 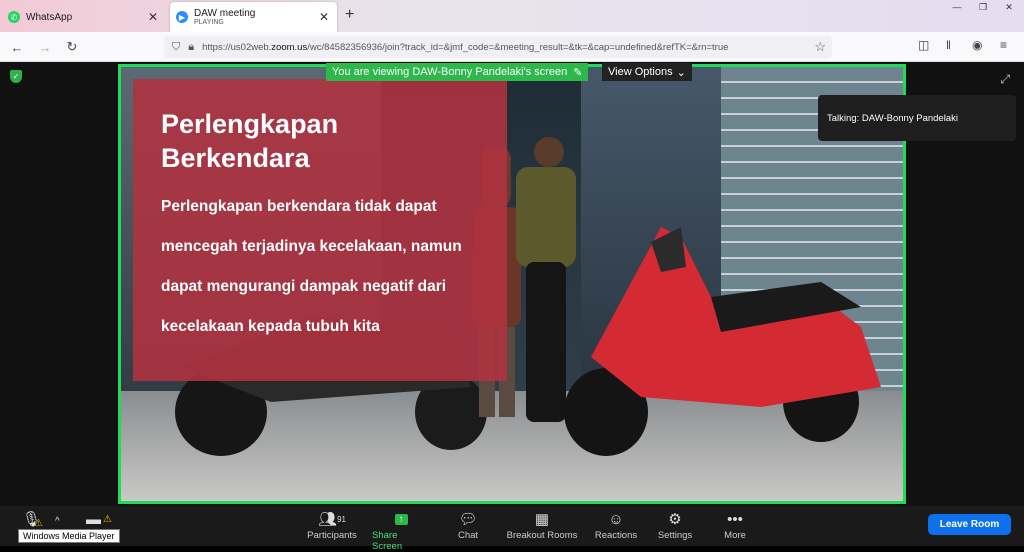 What do you see at coordinates (45, 47) in the screenshot?
I see `forward-icon: →` at bounding box center [45, 47].